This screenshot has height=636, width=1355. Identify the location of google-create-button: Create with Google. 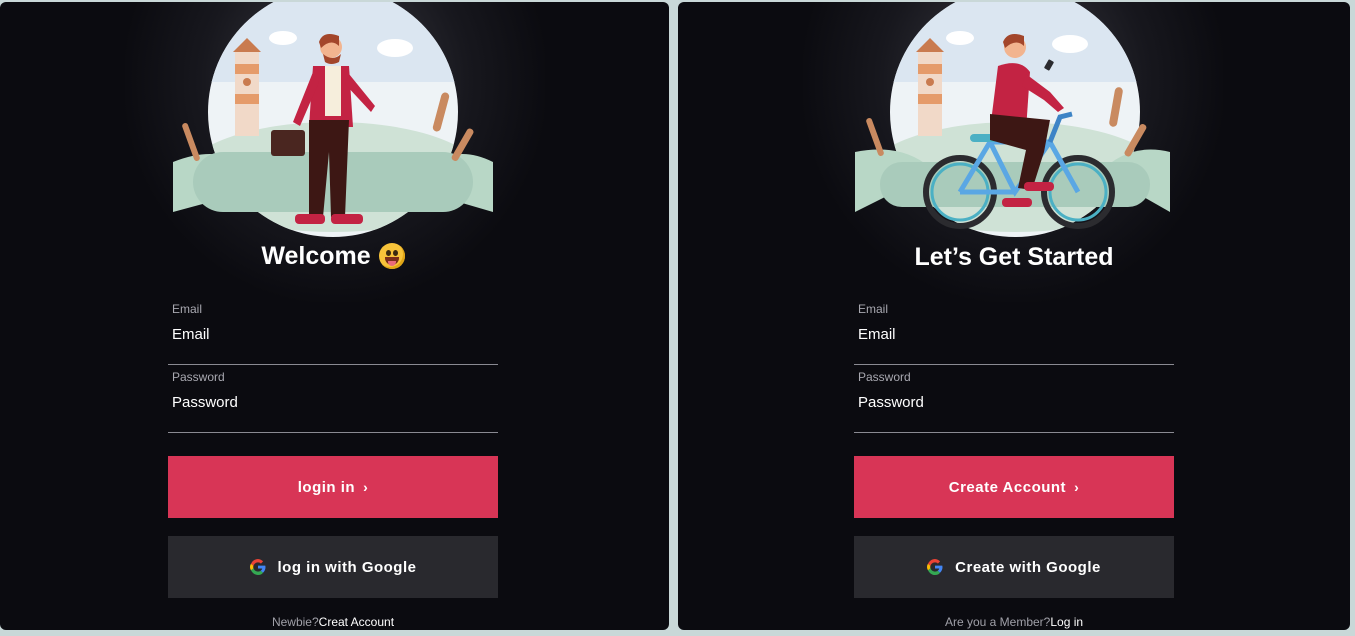
(1014, 567).